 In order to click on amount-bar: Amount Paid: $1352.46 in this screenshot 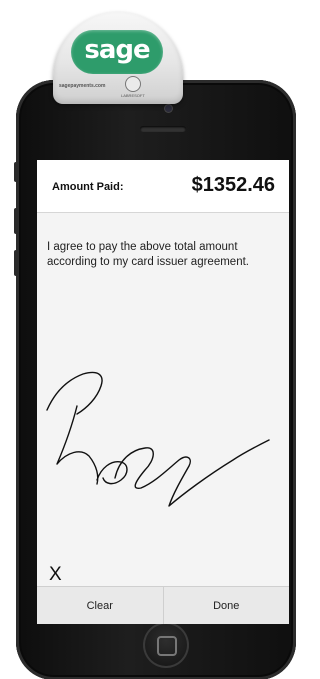, I will do `click(163, 186)`.